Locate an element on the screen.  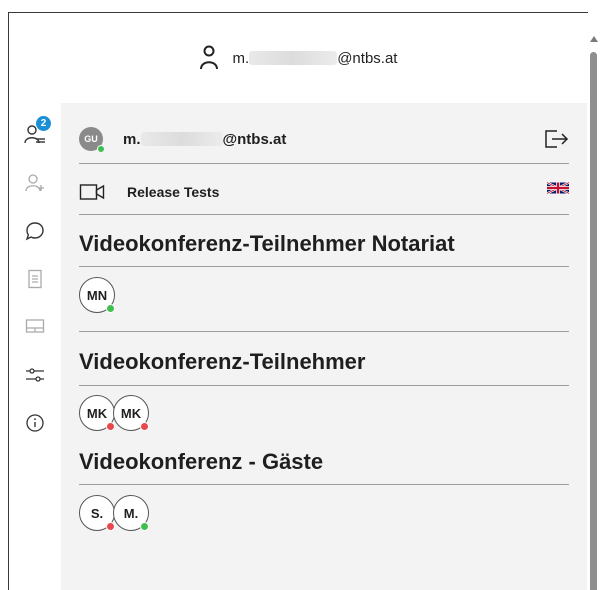
chat-bubble-icon is located at coordinates (34, 231).